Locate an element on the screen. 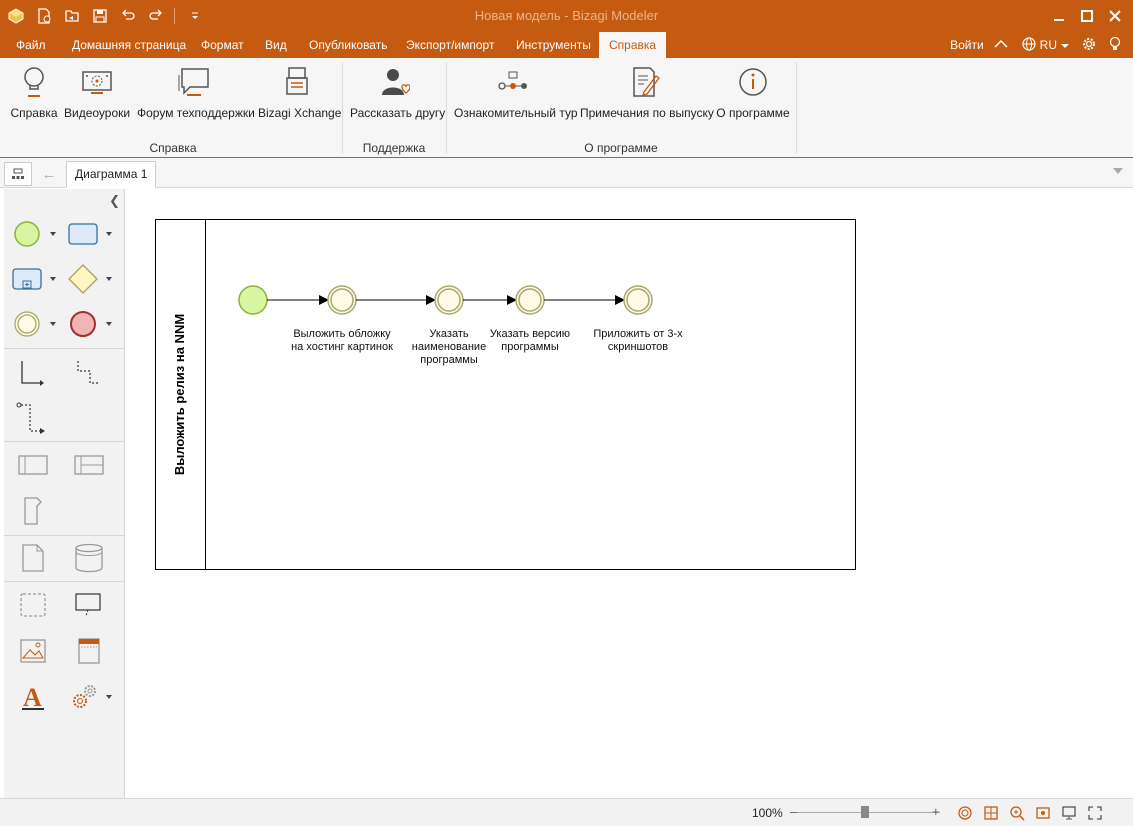  maximize-icon is located at coordinates (1087, 16).